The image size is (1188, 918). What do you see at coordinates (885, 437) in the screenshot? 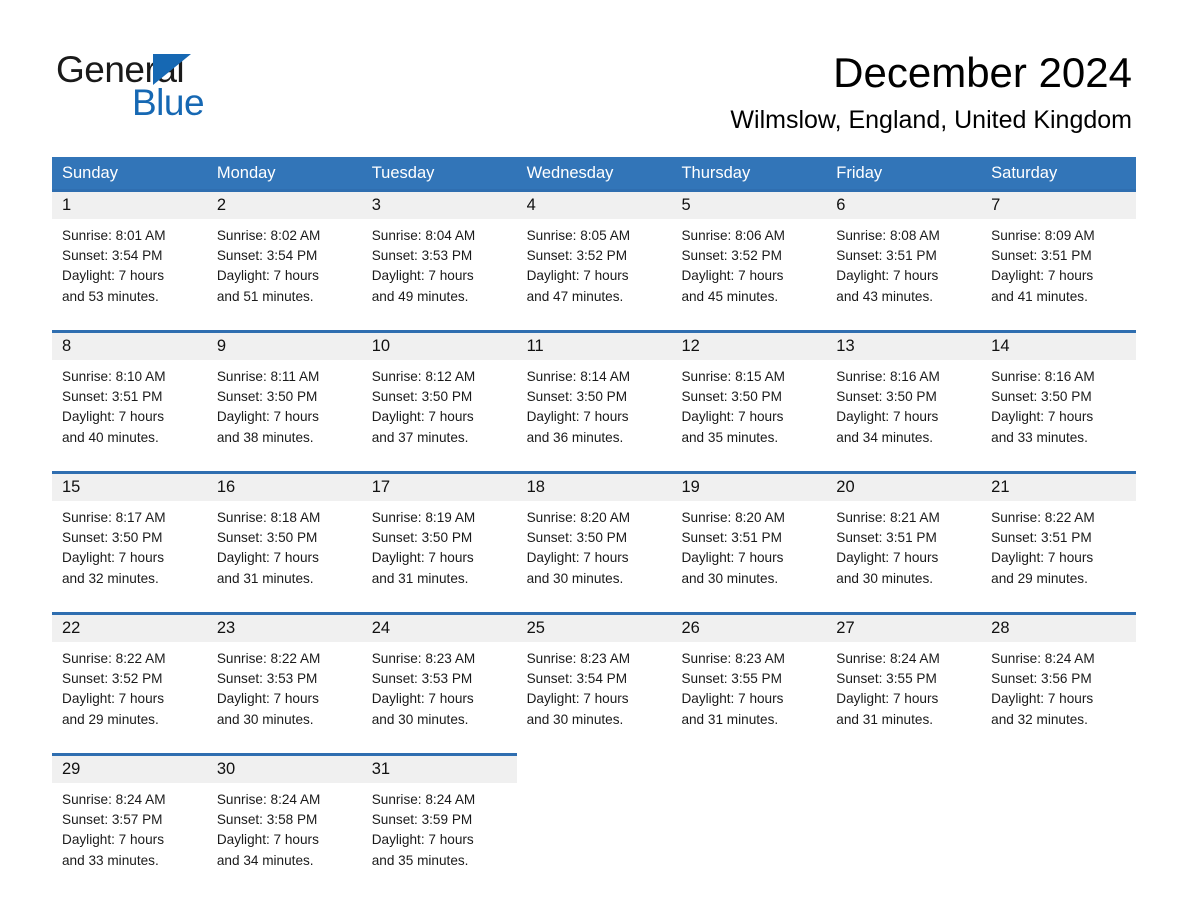
I see `daylight-text-line2: and 34 minutes.` at bounding box center [885, 437].